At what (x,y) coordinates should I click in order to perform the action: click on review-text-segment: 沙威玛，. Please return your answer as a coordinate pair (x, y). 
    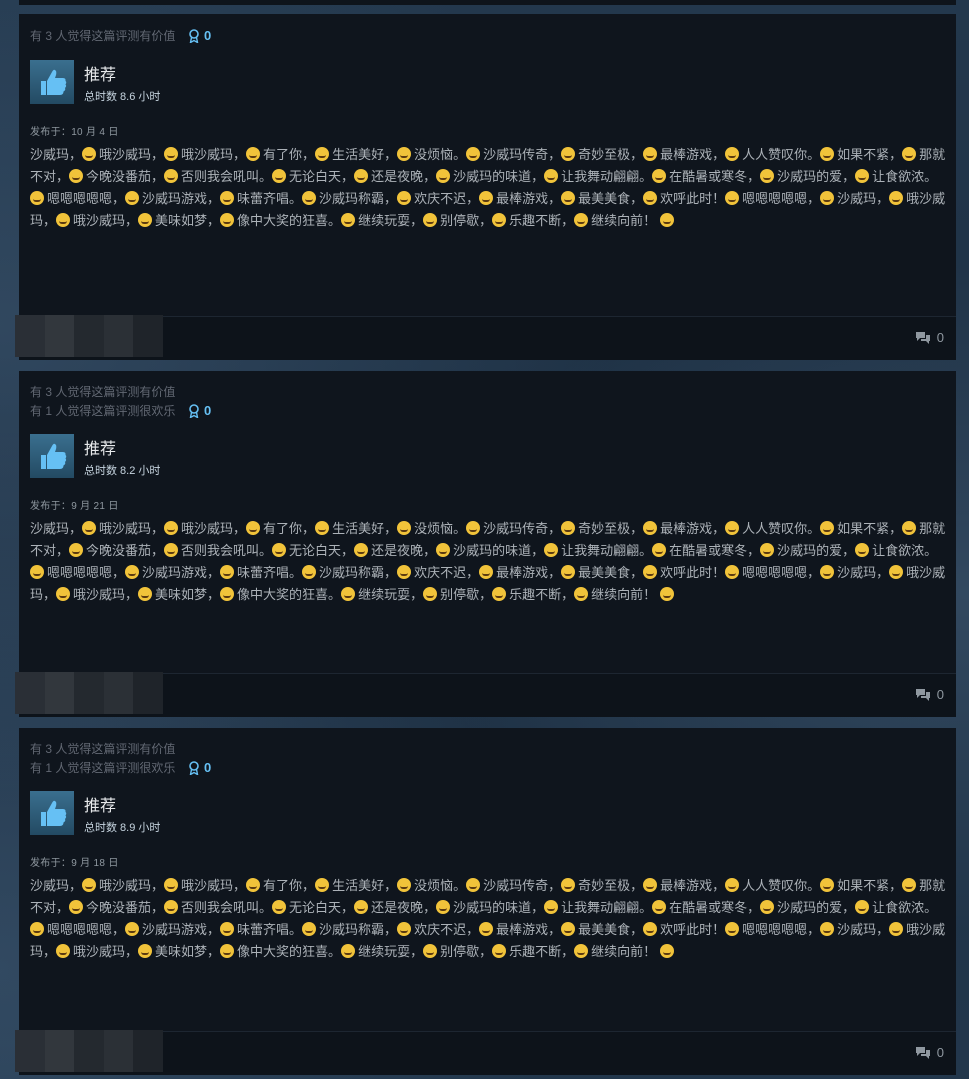
    Looking at the image, I should click on (863, 929).